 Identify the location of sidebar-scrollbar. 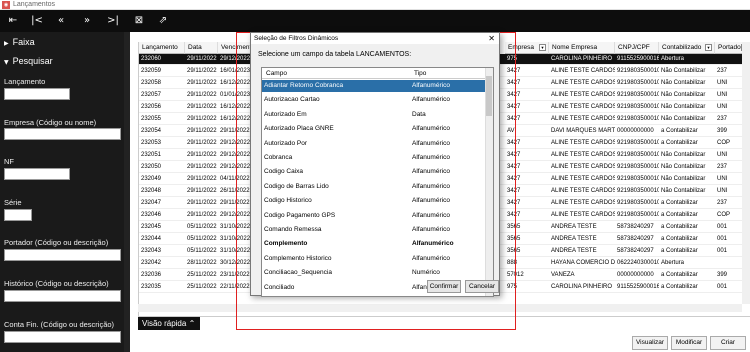
(127, 192).